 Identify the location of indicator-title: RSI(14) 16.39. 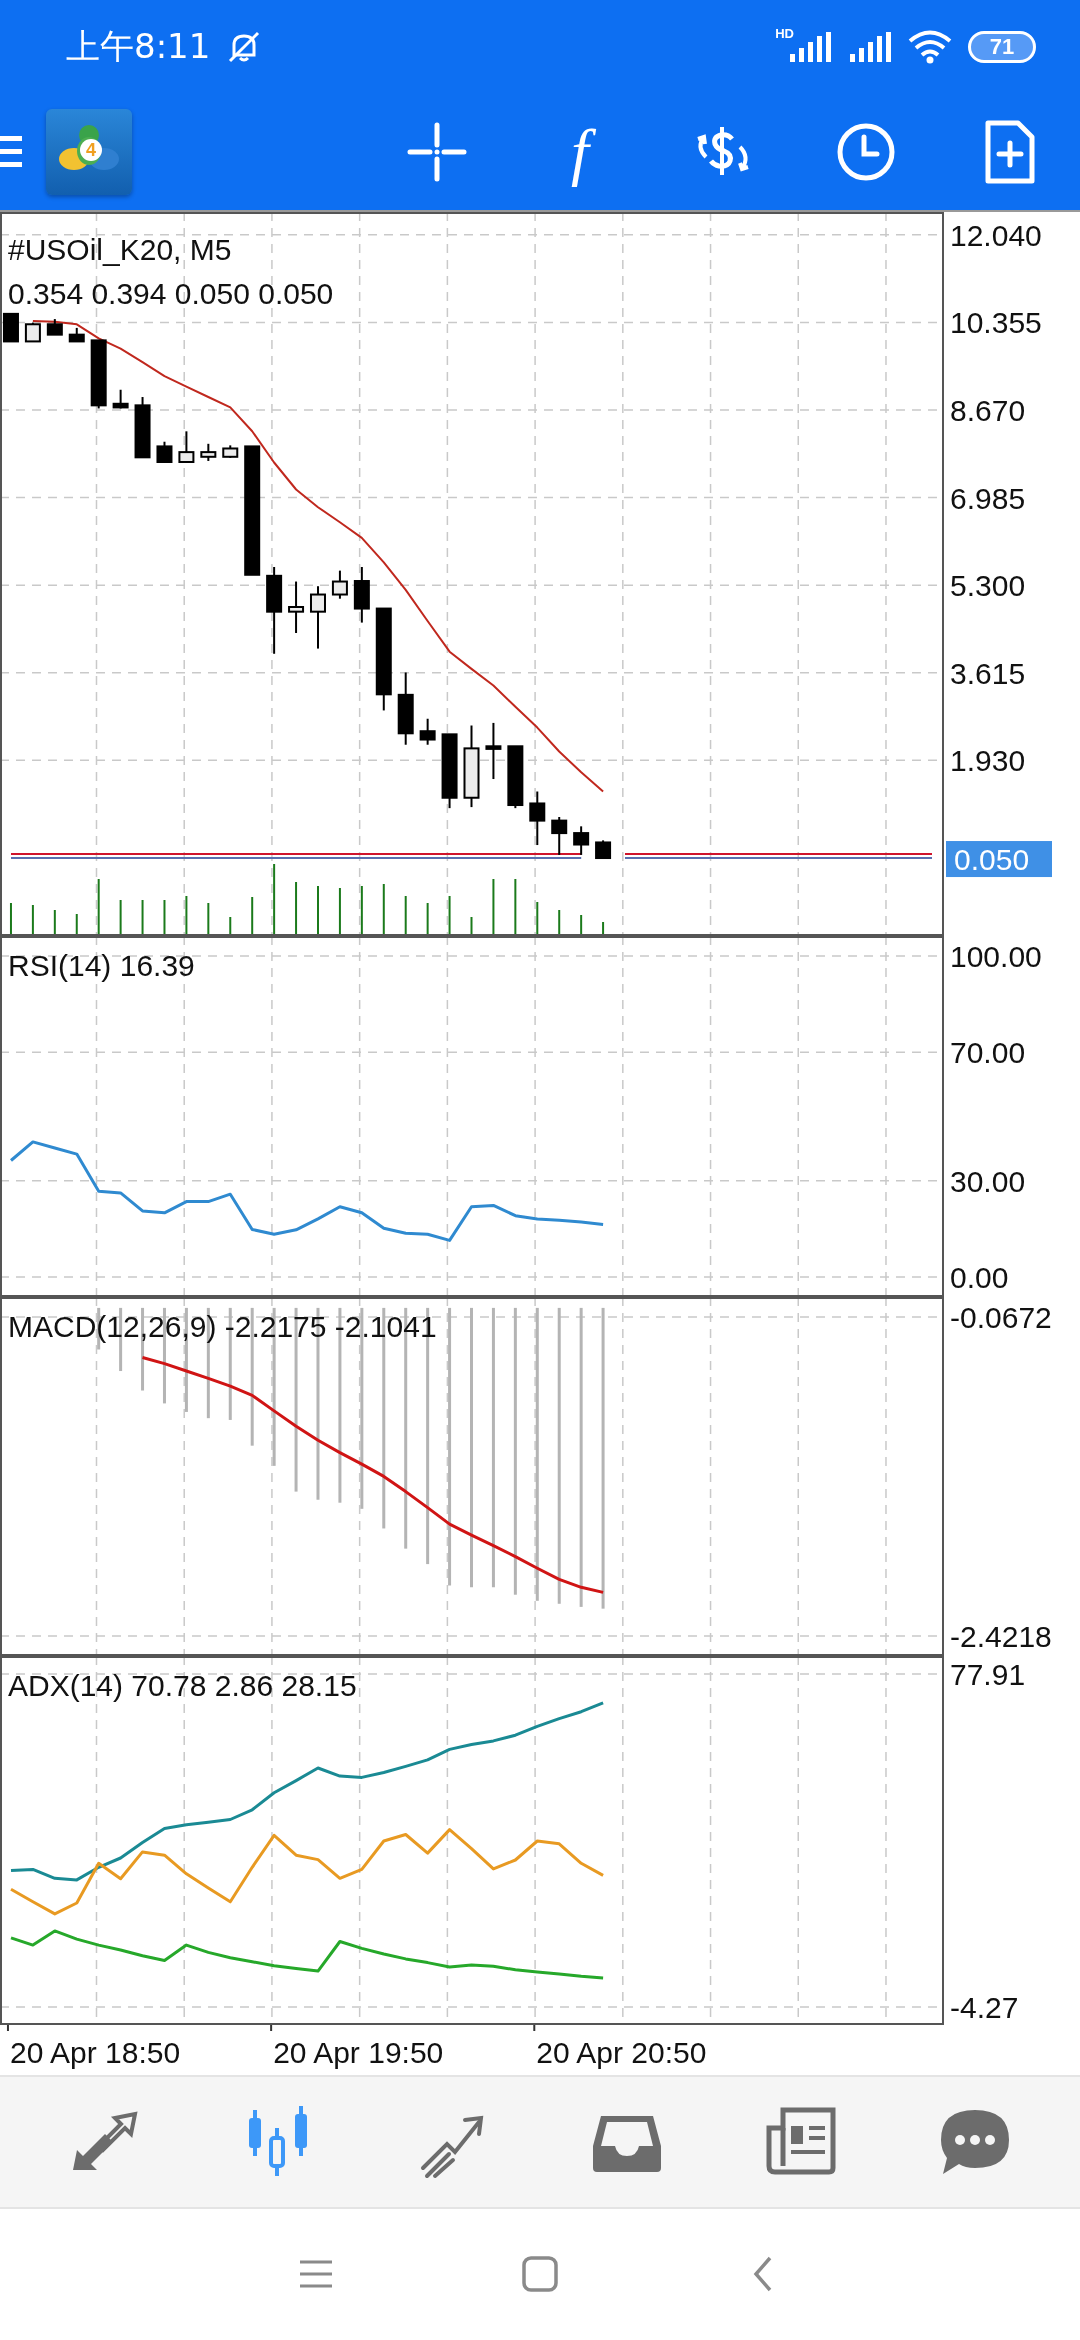
(101, 966).